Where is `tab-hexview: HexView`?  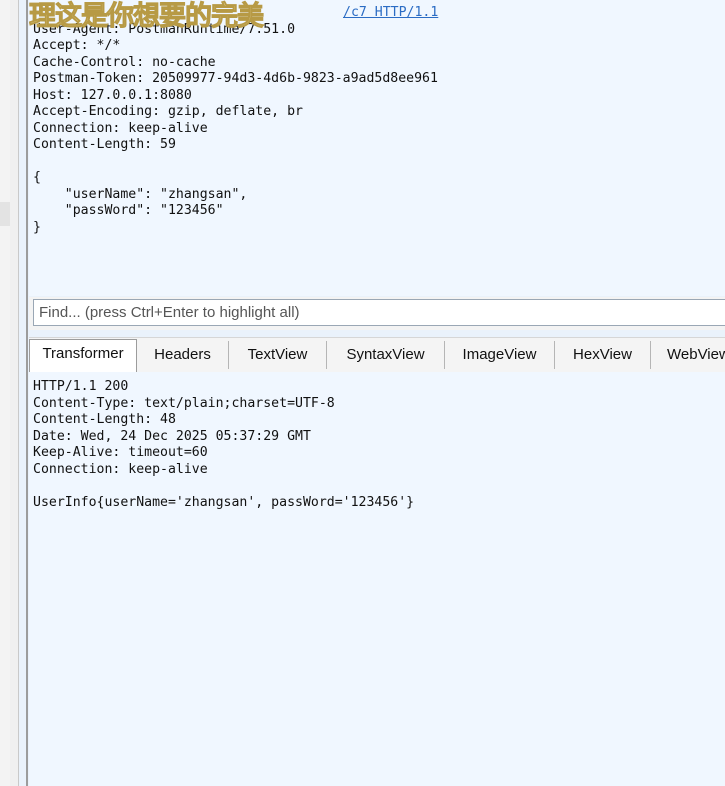 tab-hexview: HexView is located at coordinates (603, 355).